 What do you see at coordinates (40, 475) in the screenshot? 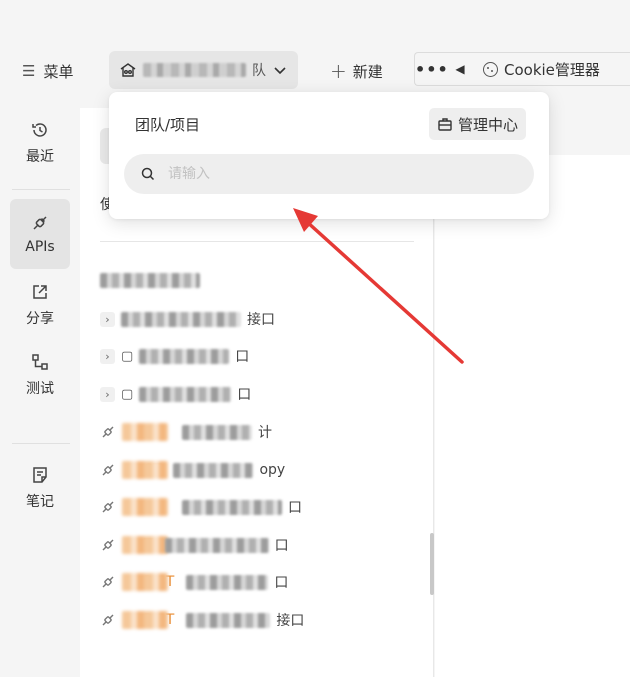
I see `note-icon` at bounding box center [40, 475].